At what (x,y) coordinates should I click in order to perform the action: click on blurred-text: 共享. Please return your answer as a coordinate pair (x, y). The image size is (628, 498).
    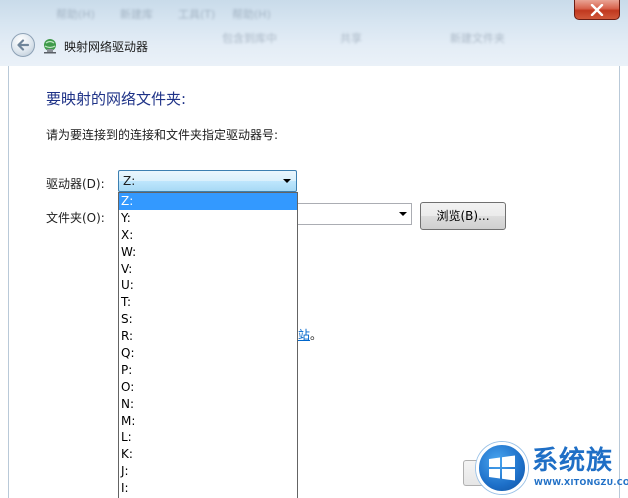
    Looking at the image, I should click on (351, 38).